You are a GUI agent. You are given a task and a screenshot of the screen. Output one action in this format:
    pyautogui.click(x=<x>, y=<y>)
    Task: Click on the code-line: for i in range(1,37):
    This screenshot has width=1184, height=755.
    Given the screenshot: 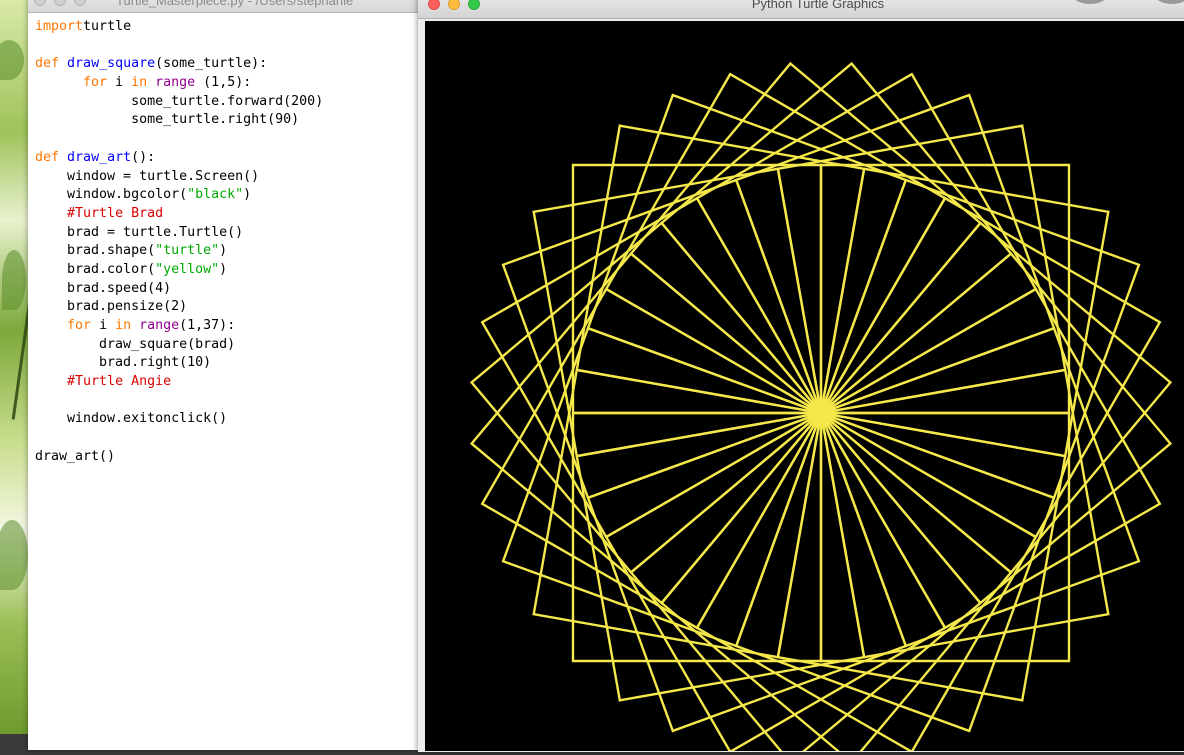 What is the action you would take?
    pyautogui.click(x=179, y=326)
    